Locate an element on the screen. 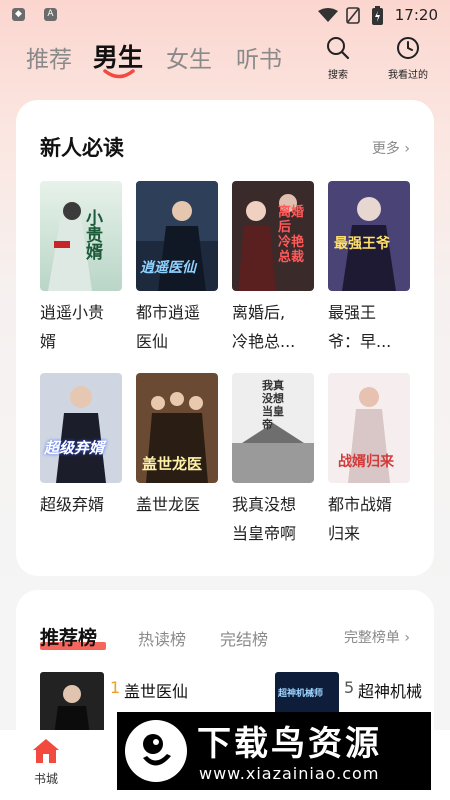  book-title: 超级弃婿 is located at coordinates (83, 504).